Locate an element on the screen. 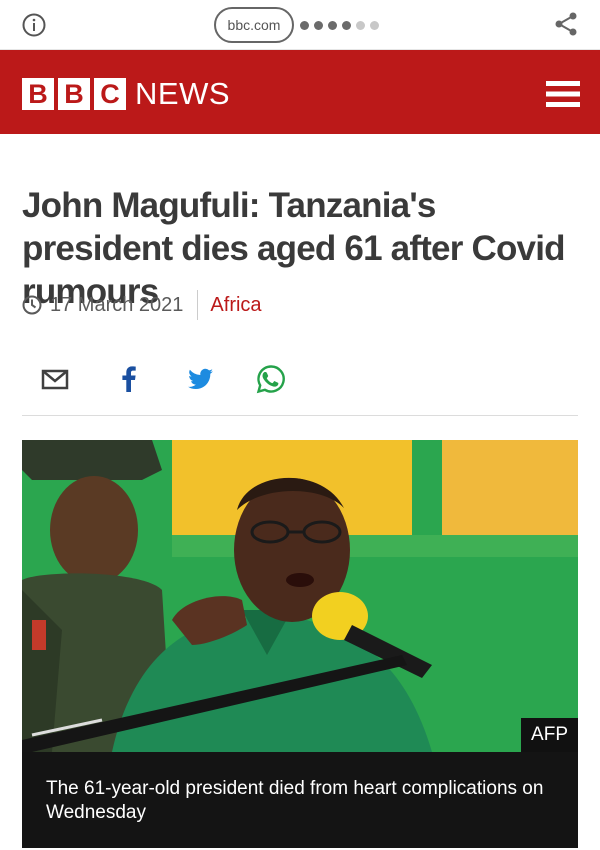 The height and width of the screenshot is (850, 600). whatsapp-icon is located at coordinates (271, 379).